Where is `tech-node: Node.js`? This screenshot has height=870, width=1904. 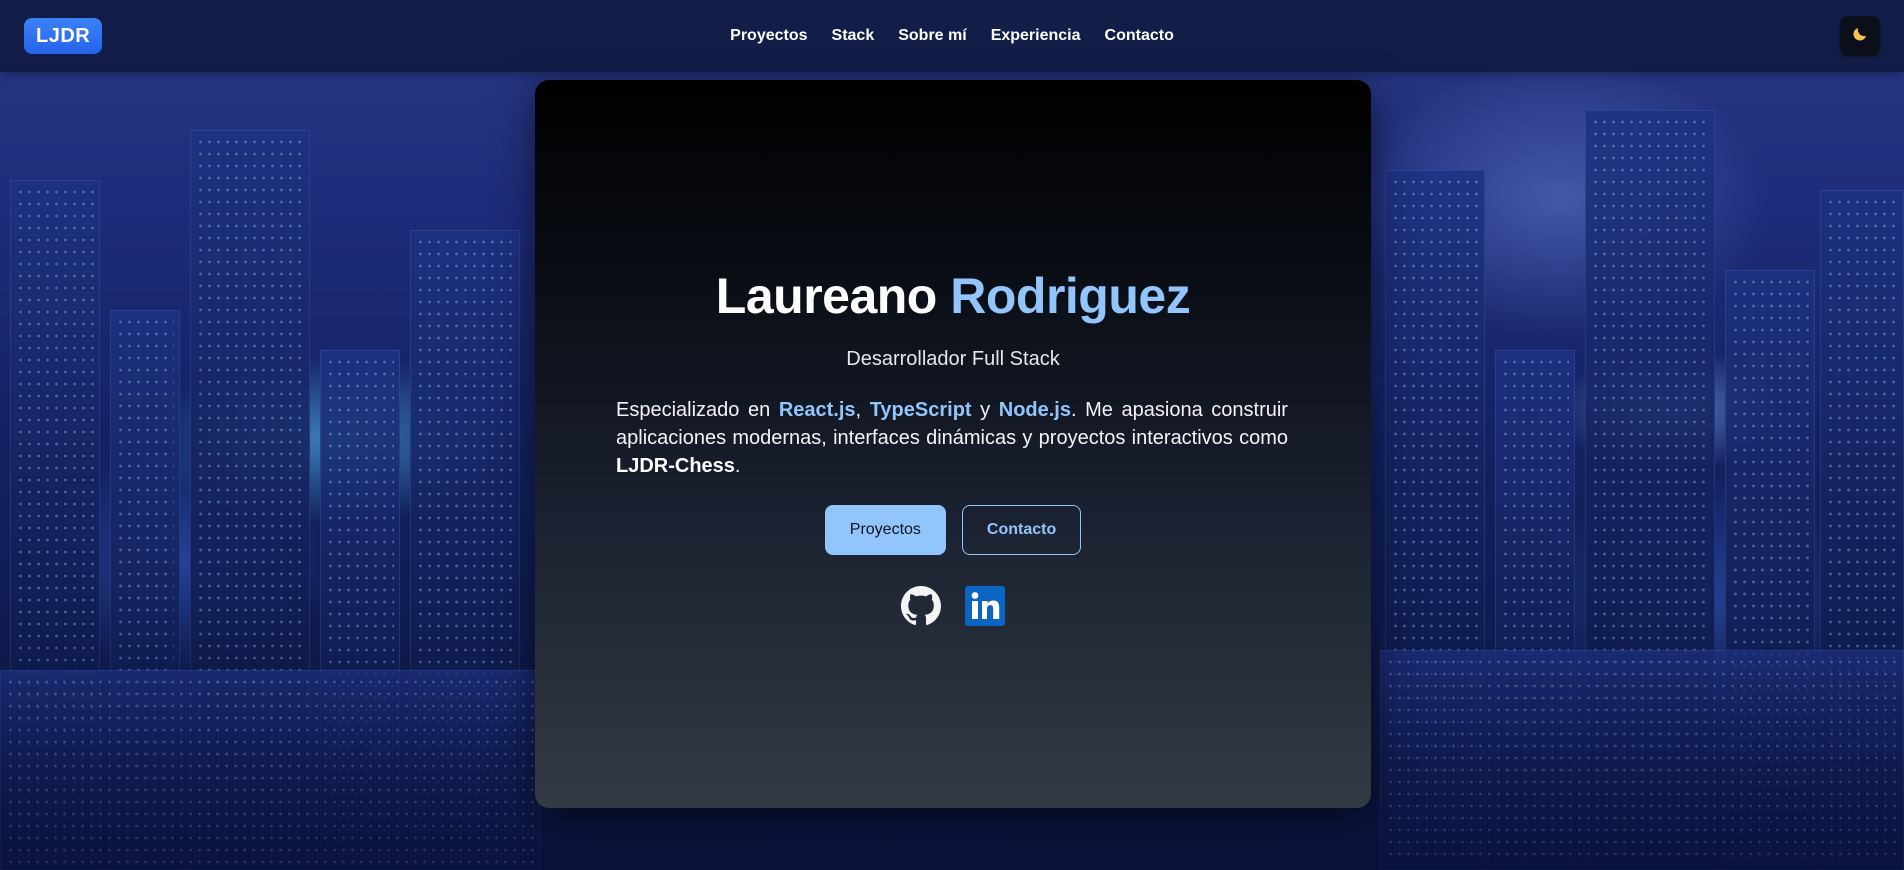
tech-node: Node.js is located at coordinates (1034, 410).